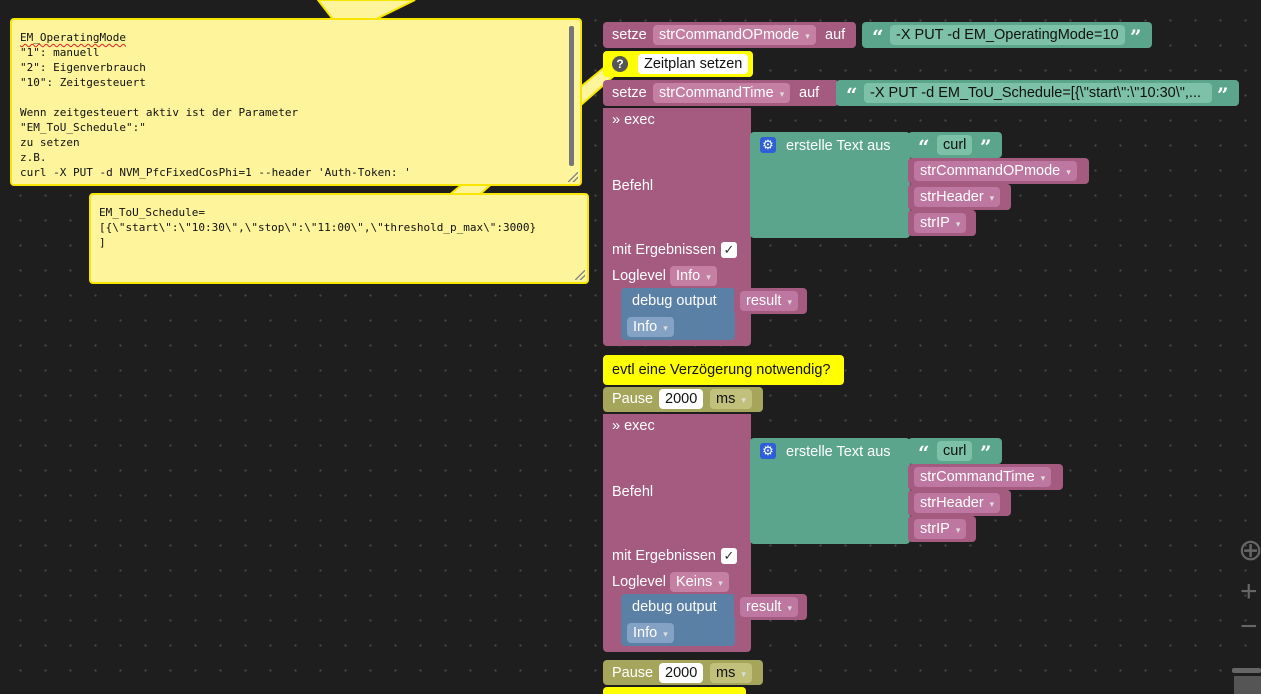 Image resolution: width=1261 pixels, height=694 pixels. What do you see at coordinates (693, 64) in the screenshot?
I see `comment-block-text: Zeitplan setzen` at bounding box center [693, 64].